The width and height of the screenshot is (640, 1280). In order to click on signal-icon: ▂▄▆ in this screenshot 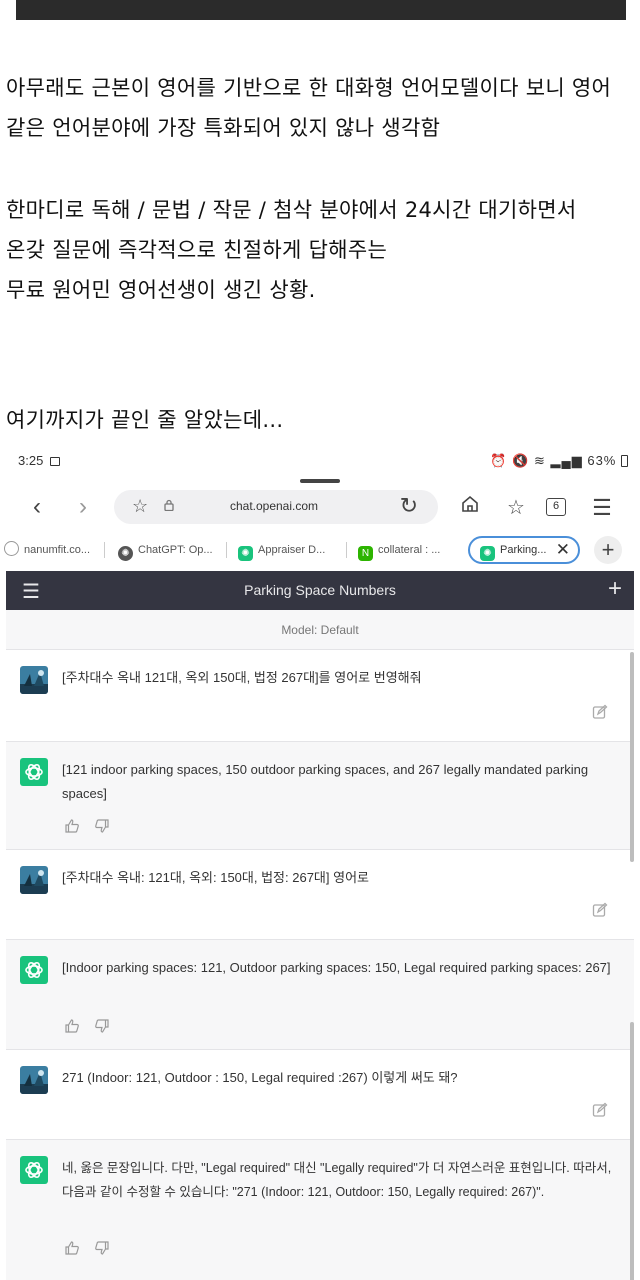, I will do `click(566, 460)`.